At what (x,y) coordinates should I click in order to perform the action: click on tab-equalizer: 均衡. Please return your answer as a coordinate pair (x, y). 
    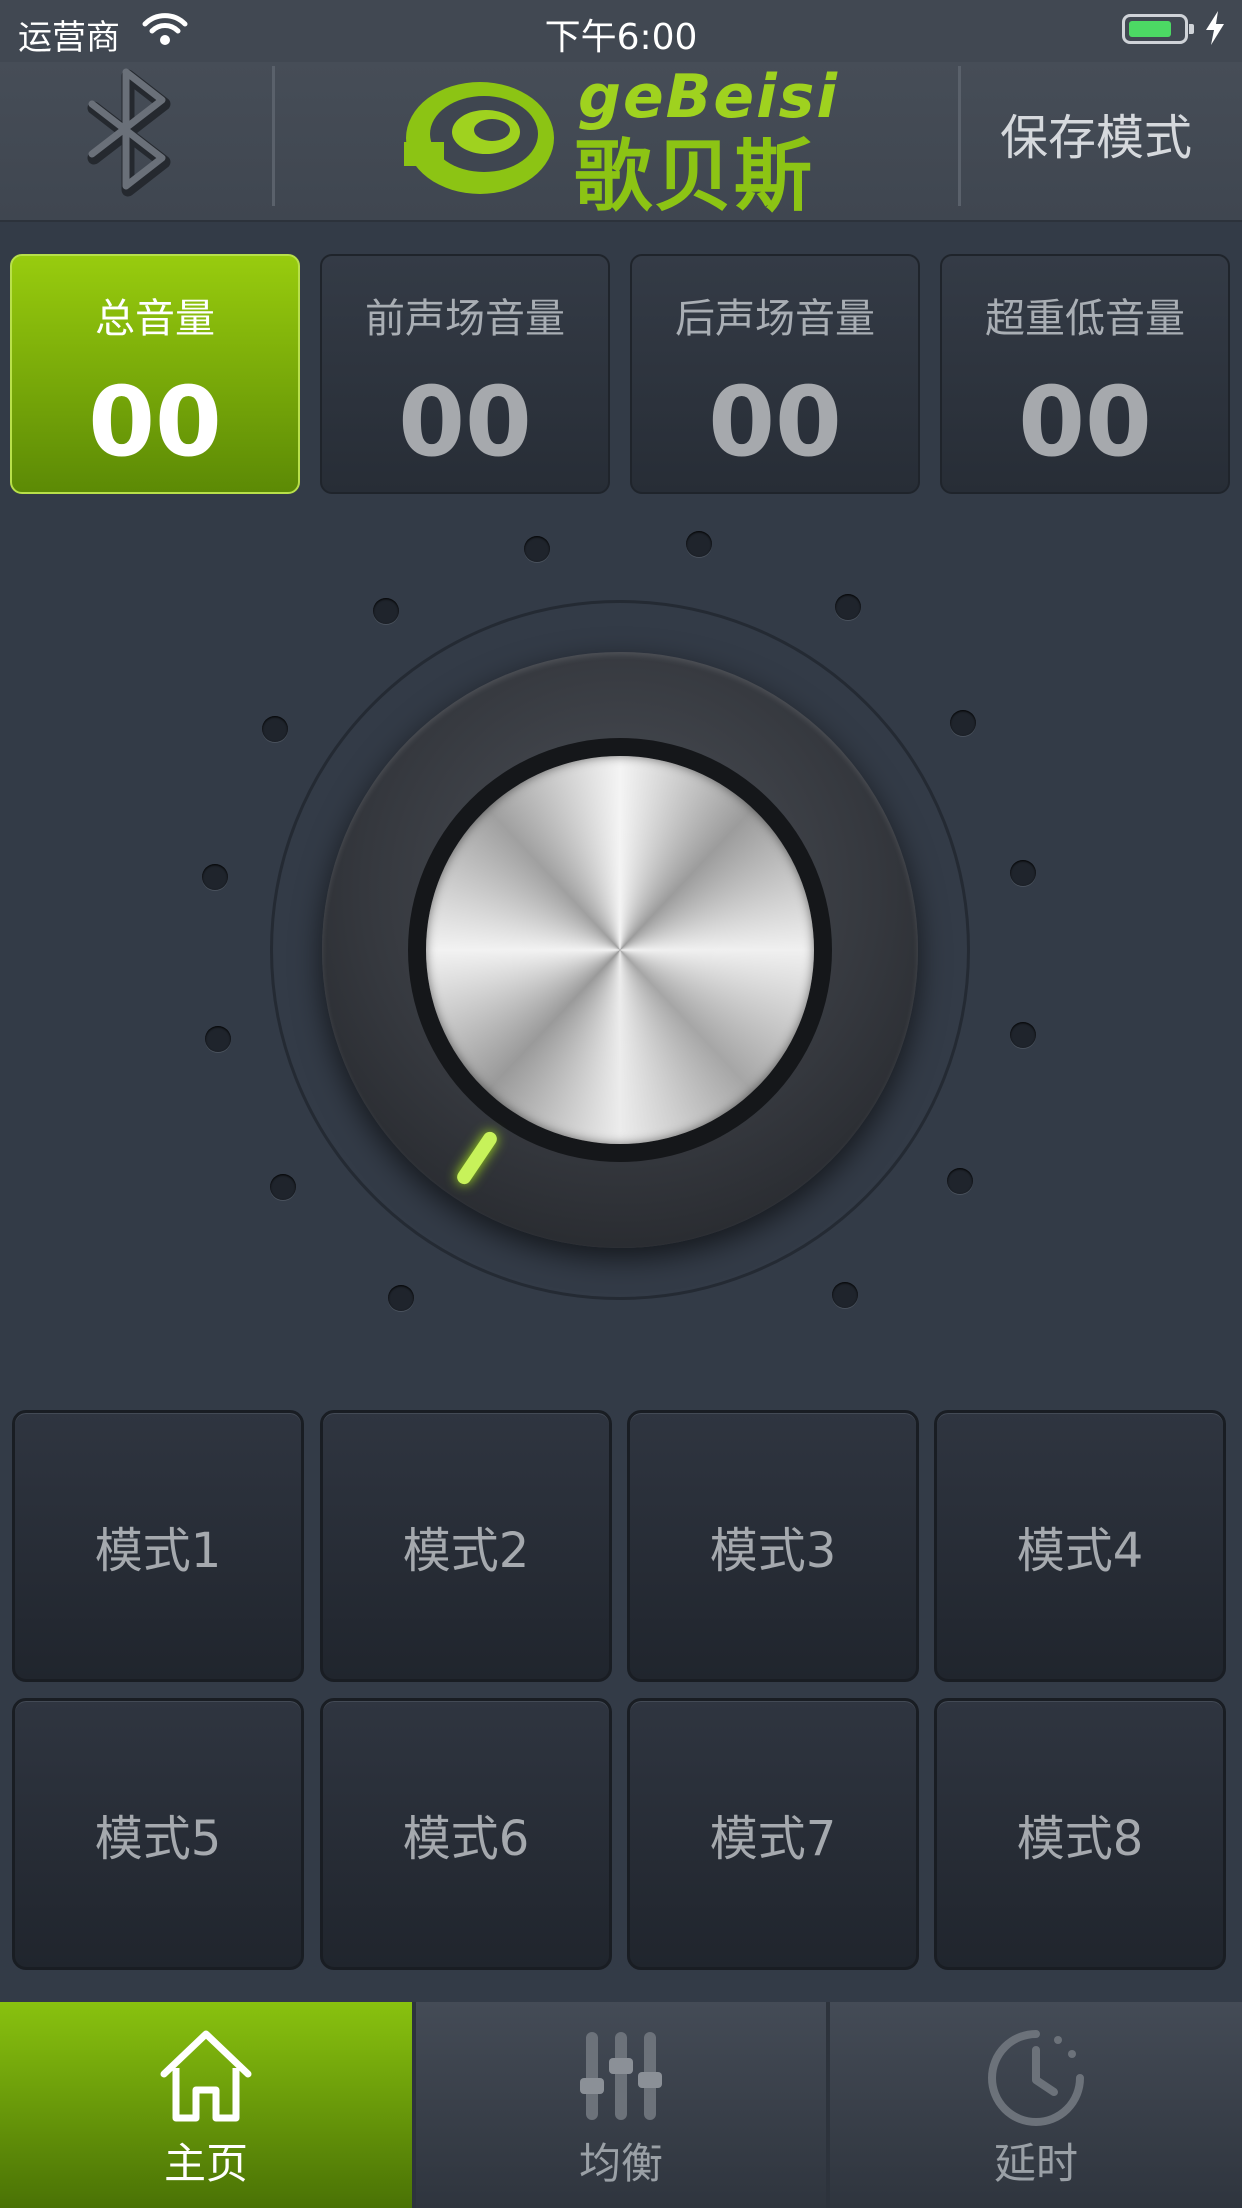
    Looking at the image, I should click on (621, 2105).